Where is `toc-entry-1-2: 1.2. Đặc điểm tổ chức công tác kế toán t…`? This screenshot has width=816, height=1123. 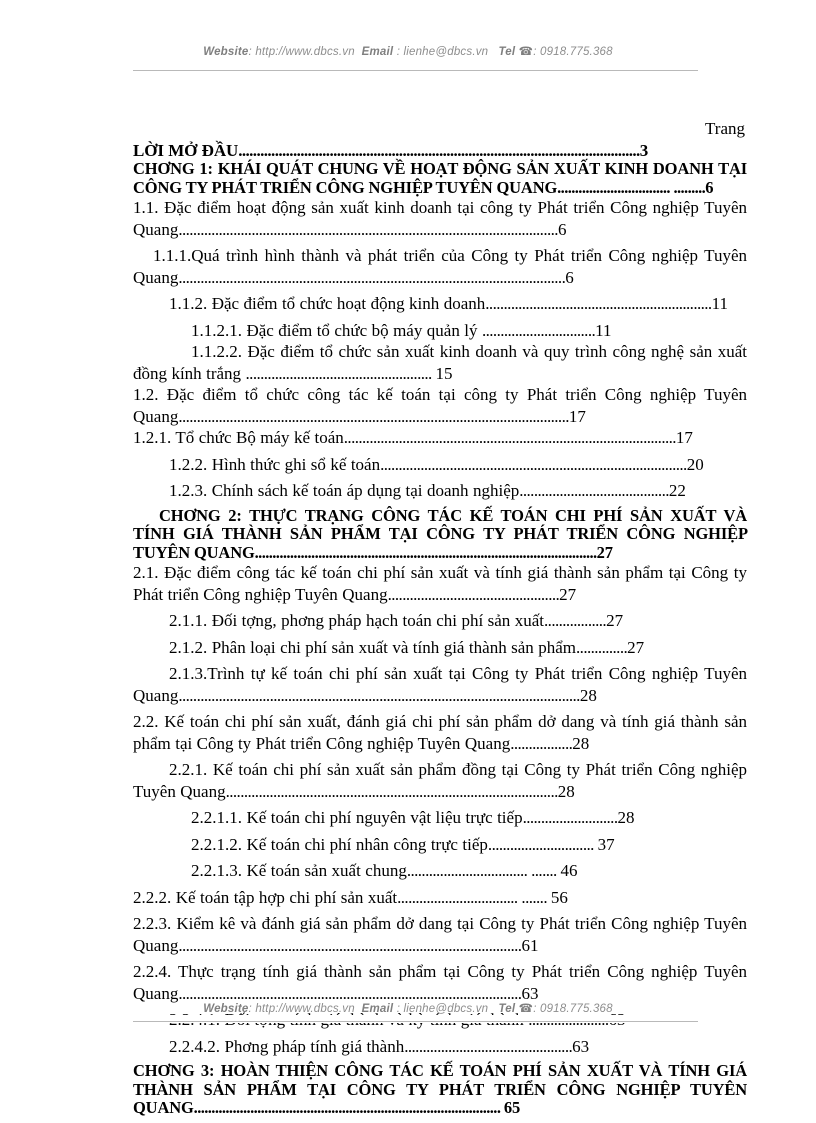
toc-entry-1-2: 1.2. Đặc điểm tổ chức công tác kế toán t… is located at coordinates (440, 405).